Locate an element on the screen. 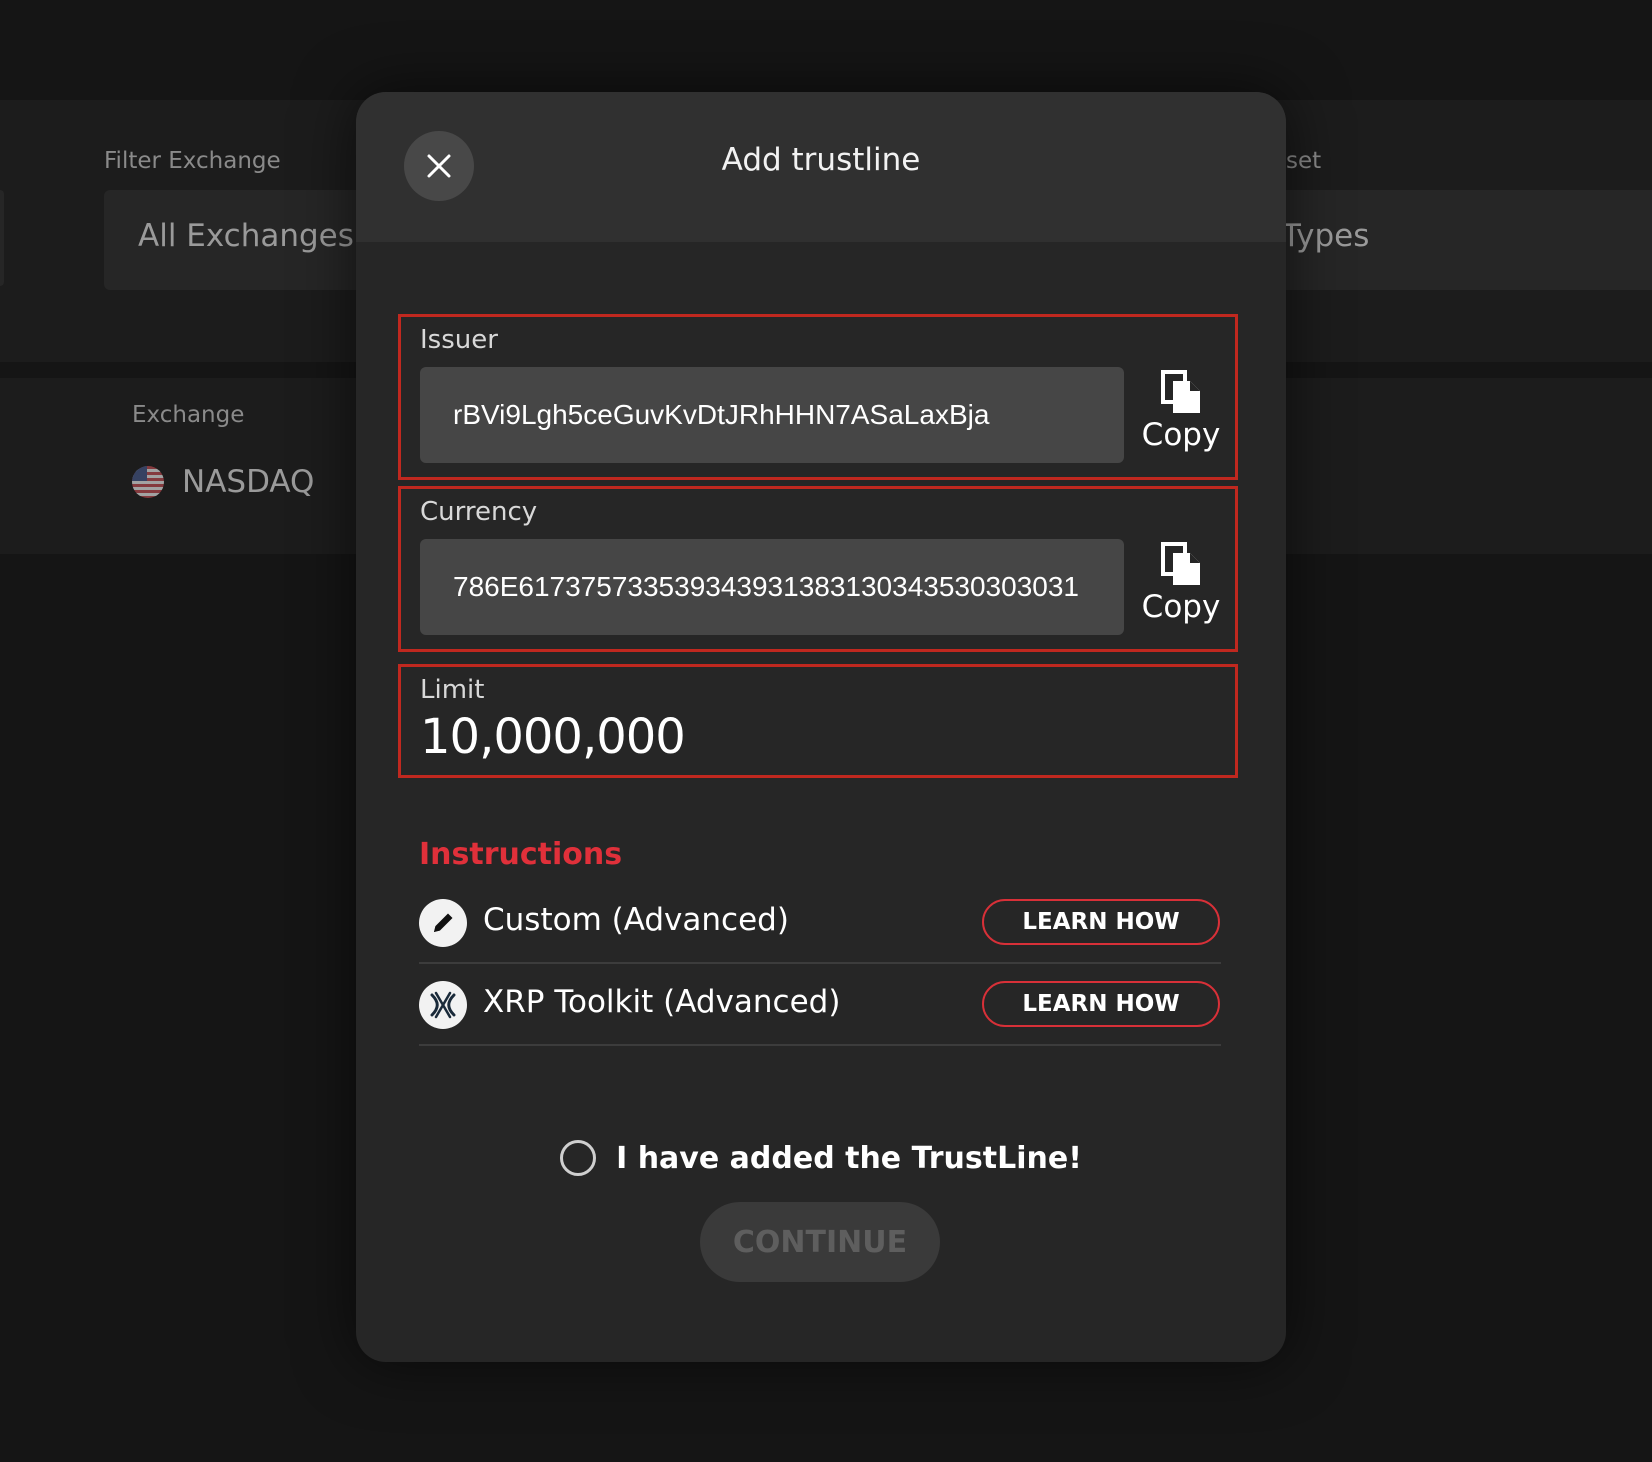 The width and height of the screenshot is (1652, 1462). limit-value: 10,000,000 is located at coordinates (553, 737).